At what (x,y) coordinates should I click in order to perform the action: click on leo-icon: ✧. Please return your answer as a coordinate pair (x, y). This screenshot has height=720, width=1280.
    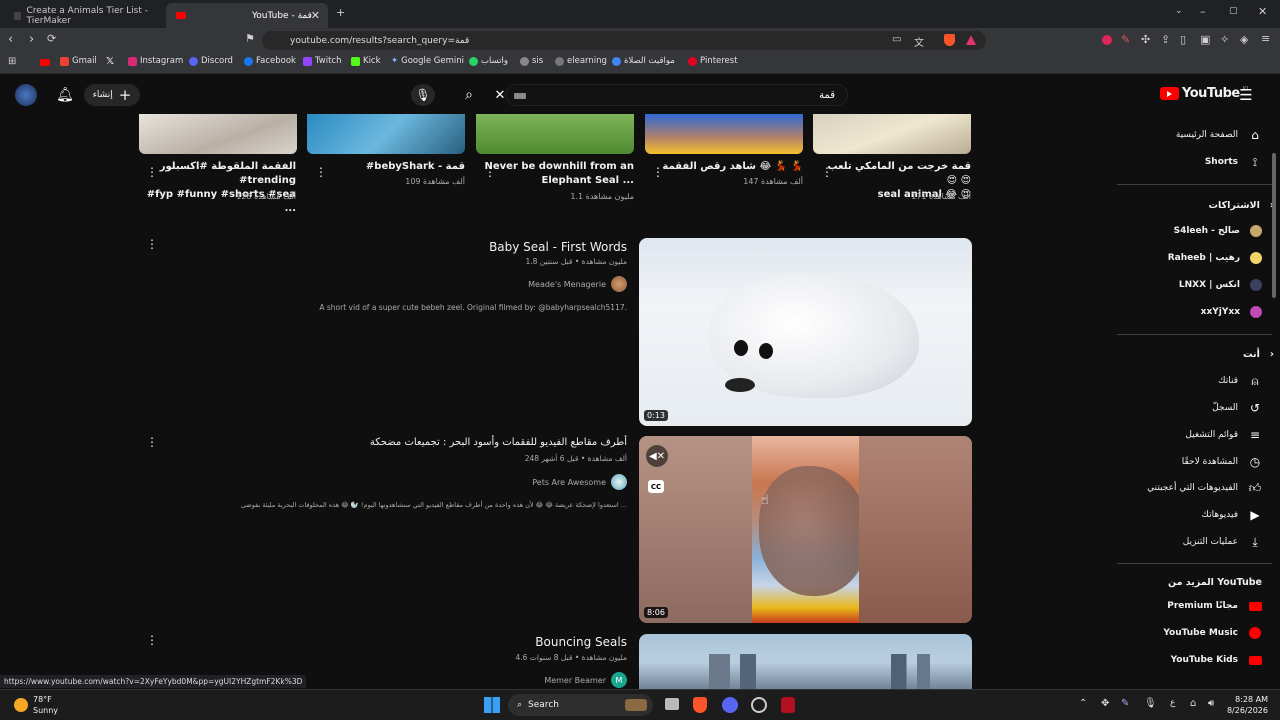
    Looking at the image, I should click on (1224, 39).